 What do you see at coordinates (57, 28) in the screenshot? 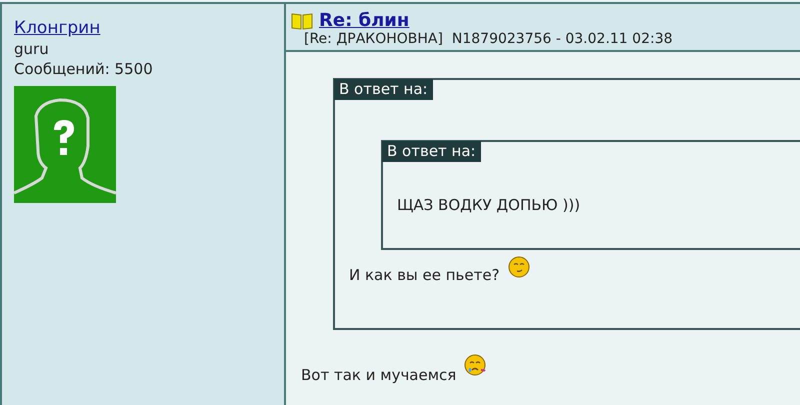
I see `author-link: Клонгрин` at bounding box center [57, 28].